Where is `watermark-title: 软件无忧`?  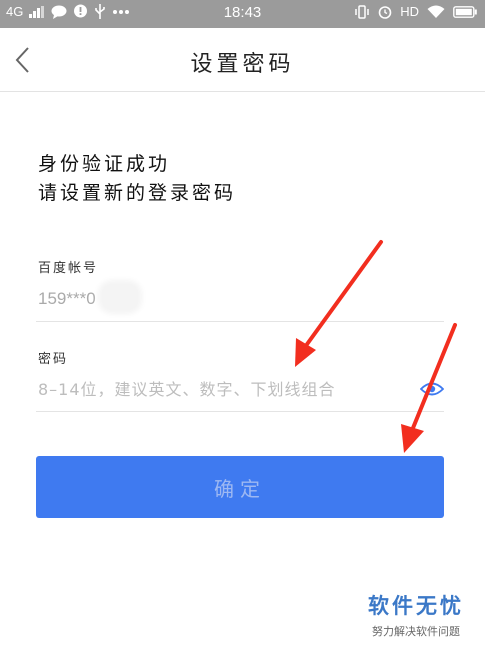 watermark-title: 软件无忧 is located at coordinates (416, 606).